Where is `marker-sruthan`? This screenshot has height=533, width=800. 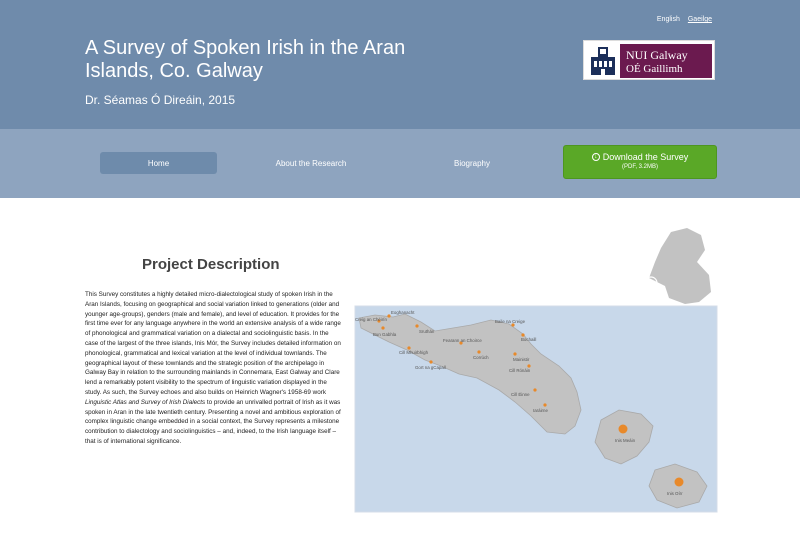
marker-sruthan is located at coordinates (417, 326).